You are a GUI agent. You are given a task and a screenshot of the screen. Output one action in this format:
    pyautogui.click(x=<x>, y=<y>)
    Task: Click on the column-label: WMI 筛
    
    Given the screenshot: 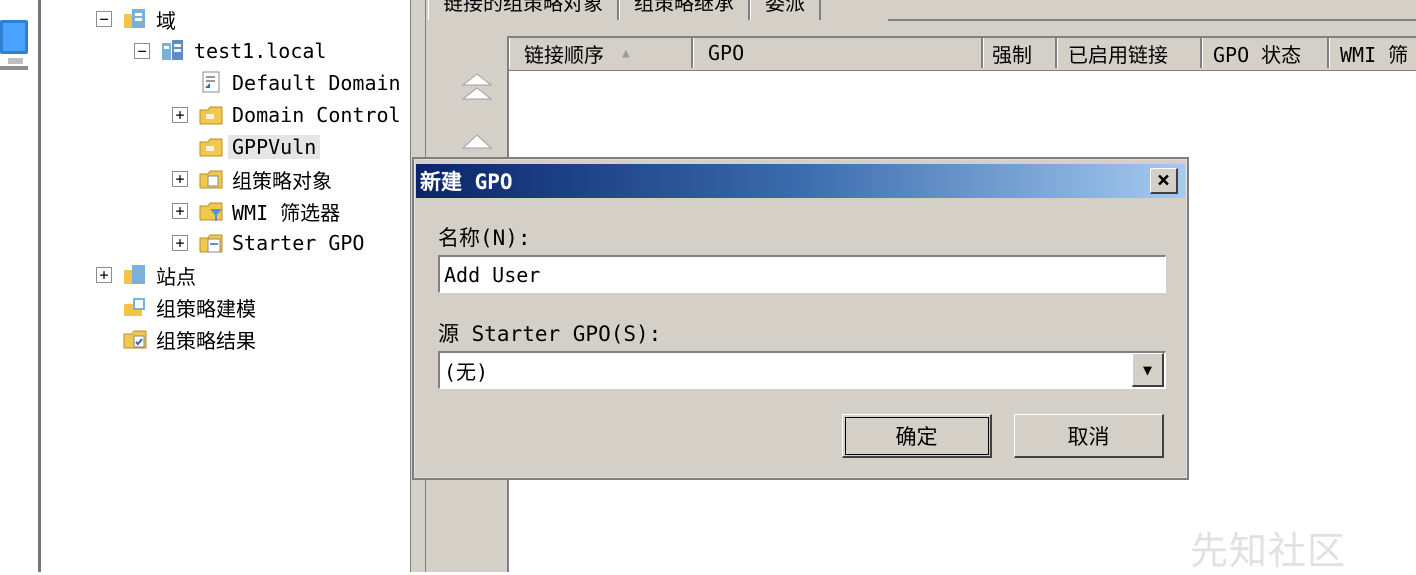 What is the action you would take?
    pyautogui.click(x=1374, y=54)
    